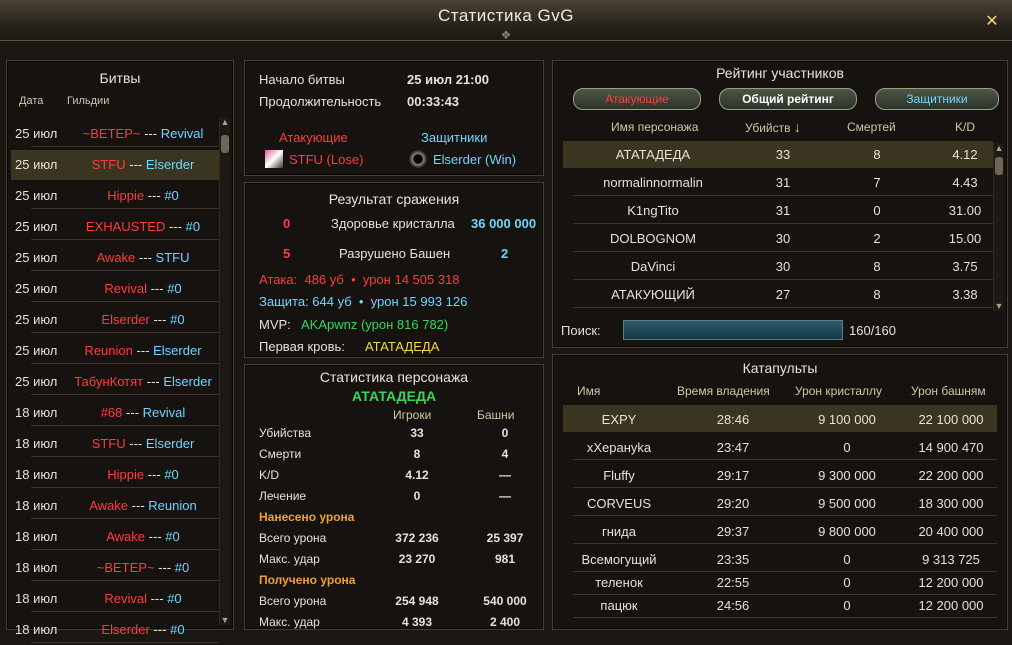  I want to click on rating-name: АТАТАДЕДА, so click(653, 154).